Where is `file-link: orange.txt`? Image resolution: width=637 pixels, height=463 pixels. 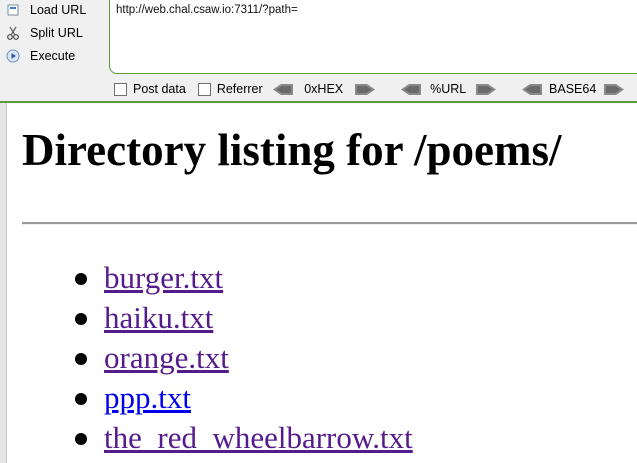
file-link: orange.txt is located at coordinates (166, 357).